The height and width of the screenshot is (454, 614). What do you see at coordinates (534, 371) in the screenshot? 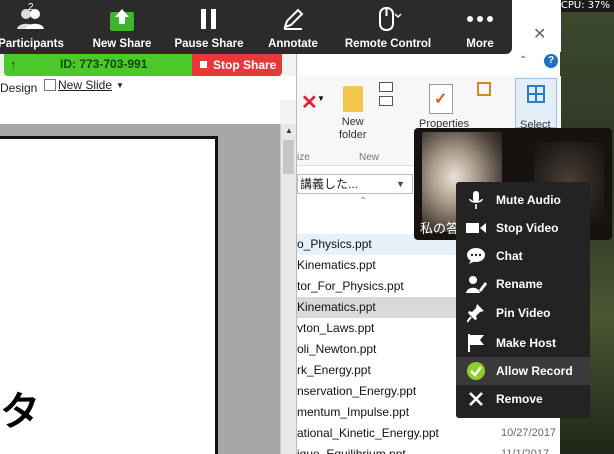
I see `menu-item-label: Allow Record` at bounding box center [534, 371].